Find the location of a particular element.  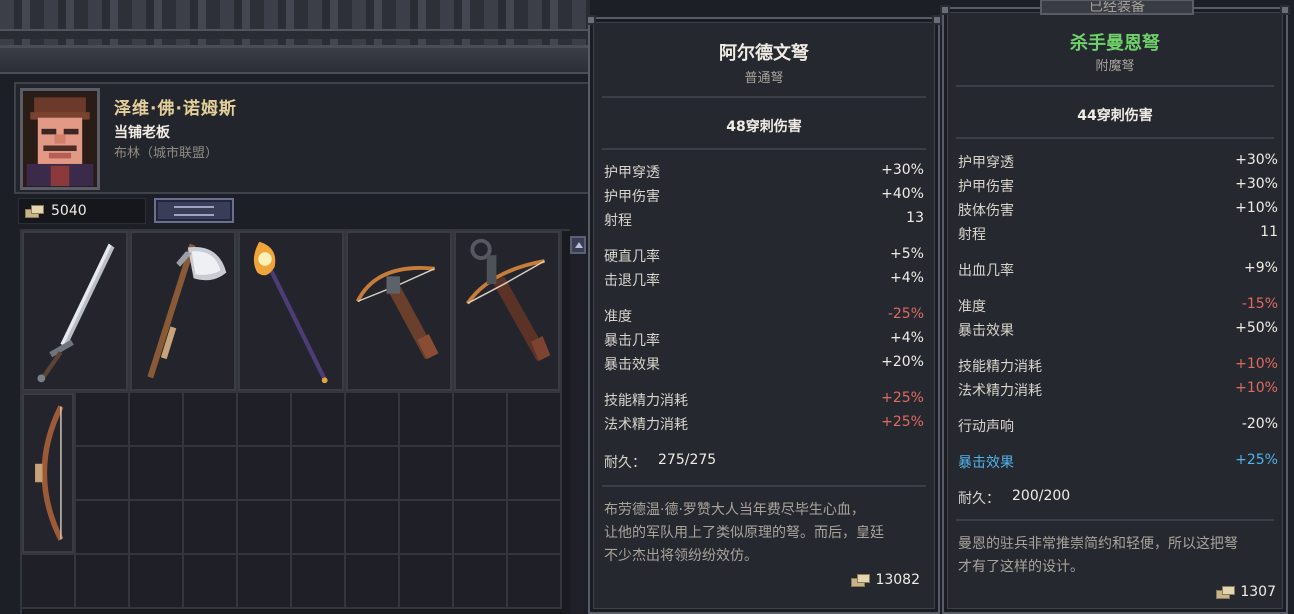

stat-name: 暴击几率 is located at coordinates (632, 341).